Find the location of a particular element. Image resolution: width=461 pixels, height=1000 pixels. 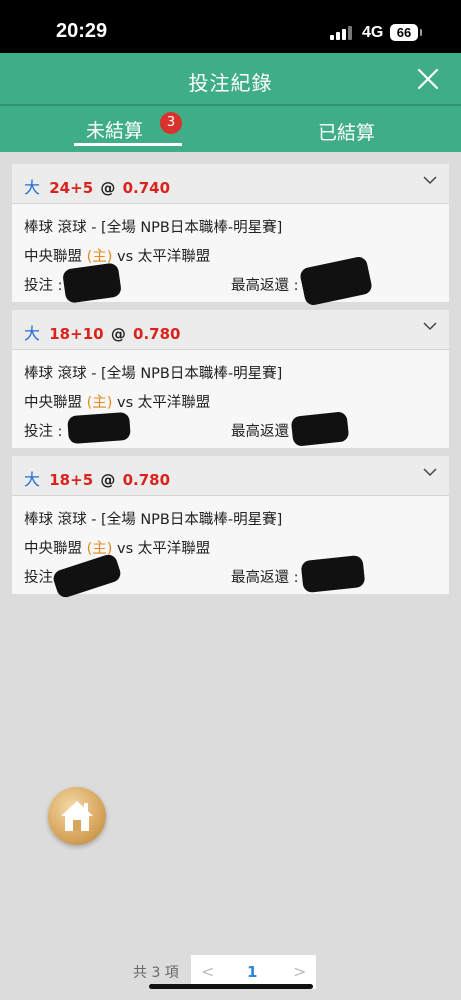

tab-unsettled-label: 未結算 is located at coordinates (115, 131).